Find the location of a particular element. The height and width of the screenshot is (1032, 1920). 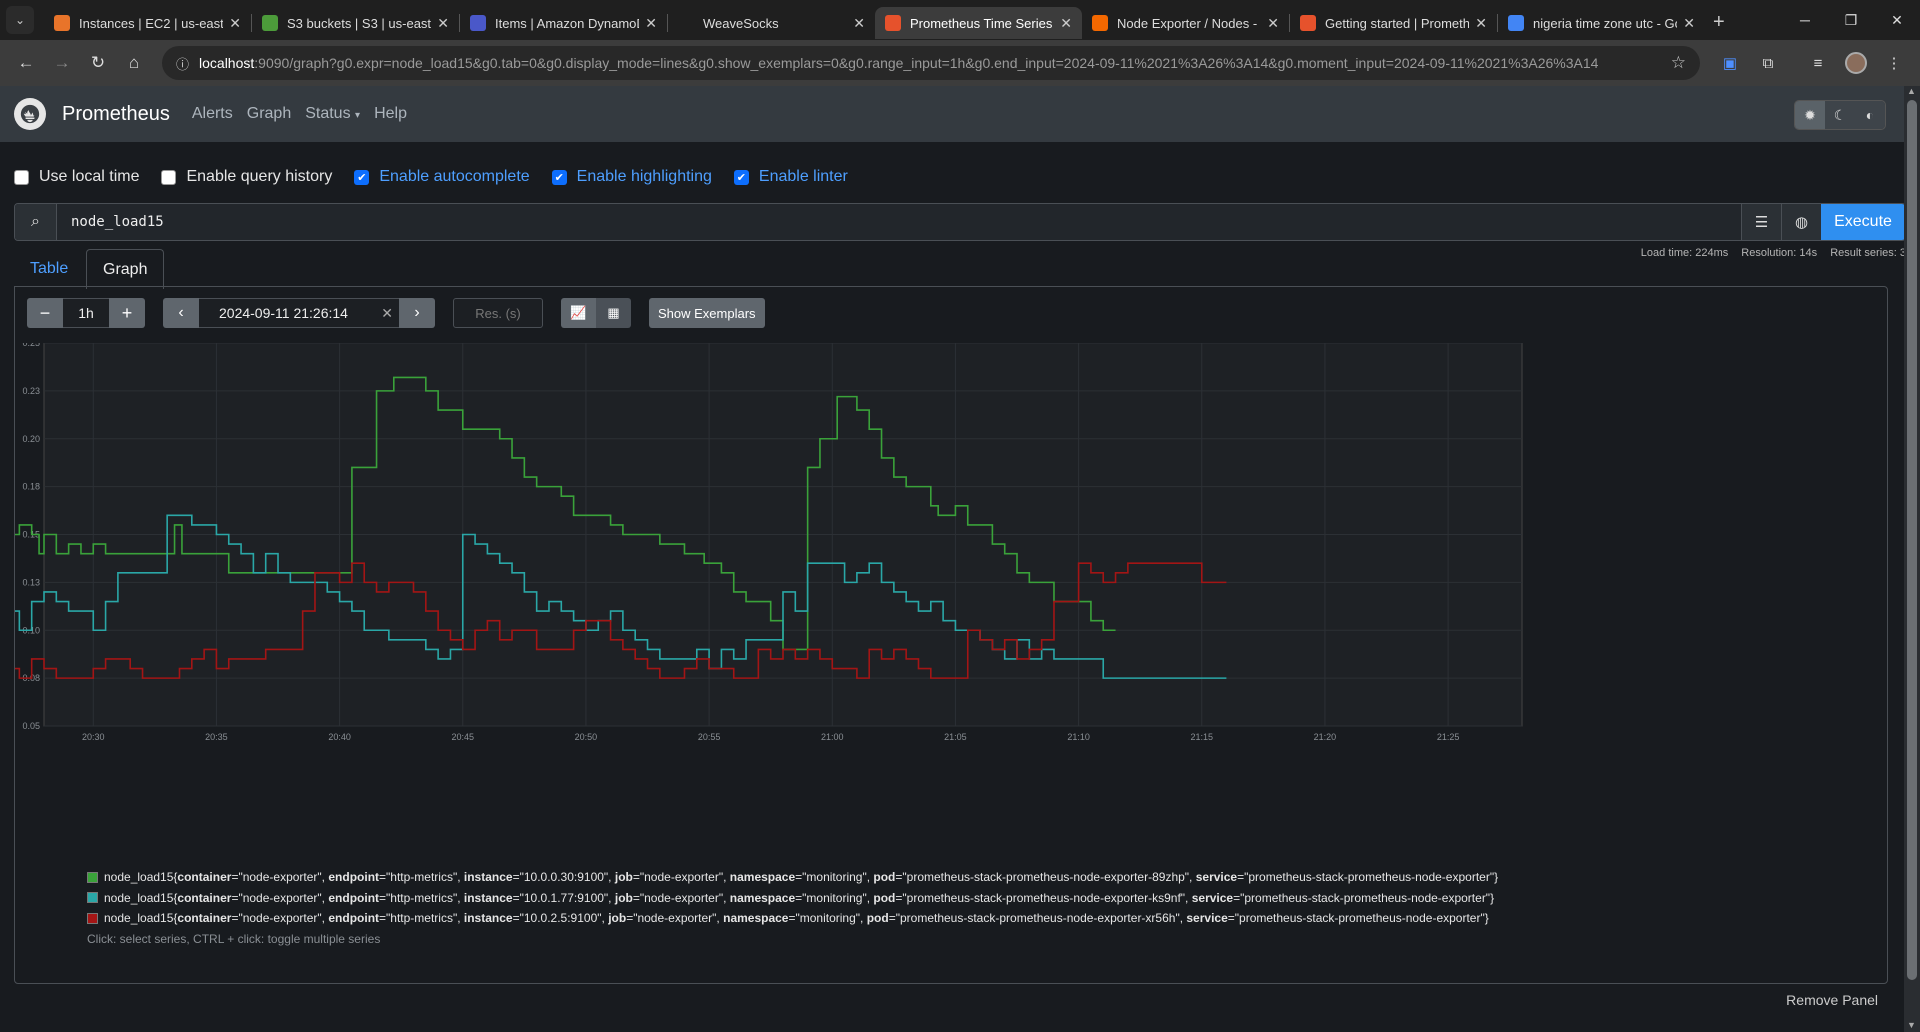

tab-table: Table is located at coordinates (49, 269).